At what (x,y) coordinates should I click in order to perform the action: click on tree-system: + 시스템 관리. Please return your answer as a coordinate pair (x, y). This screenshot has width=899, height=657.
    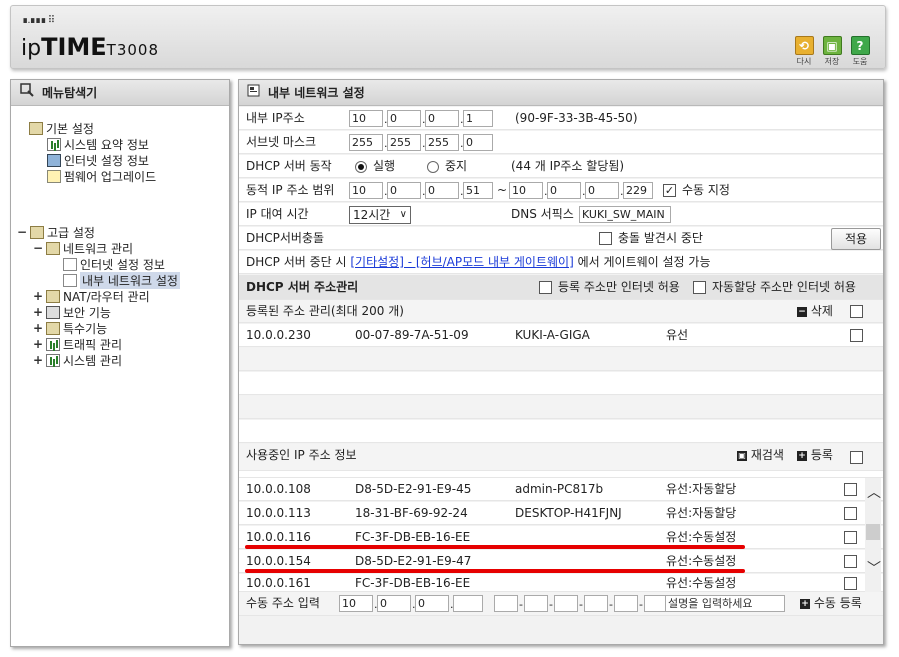
    Looking at the image, I should click on (77, 360).